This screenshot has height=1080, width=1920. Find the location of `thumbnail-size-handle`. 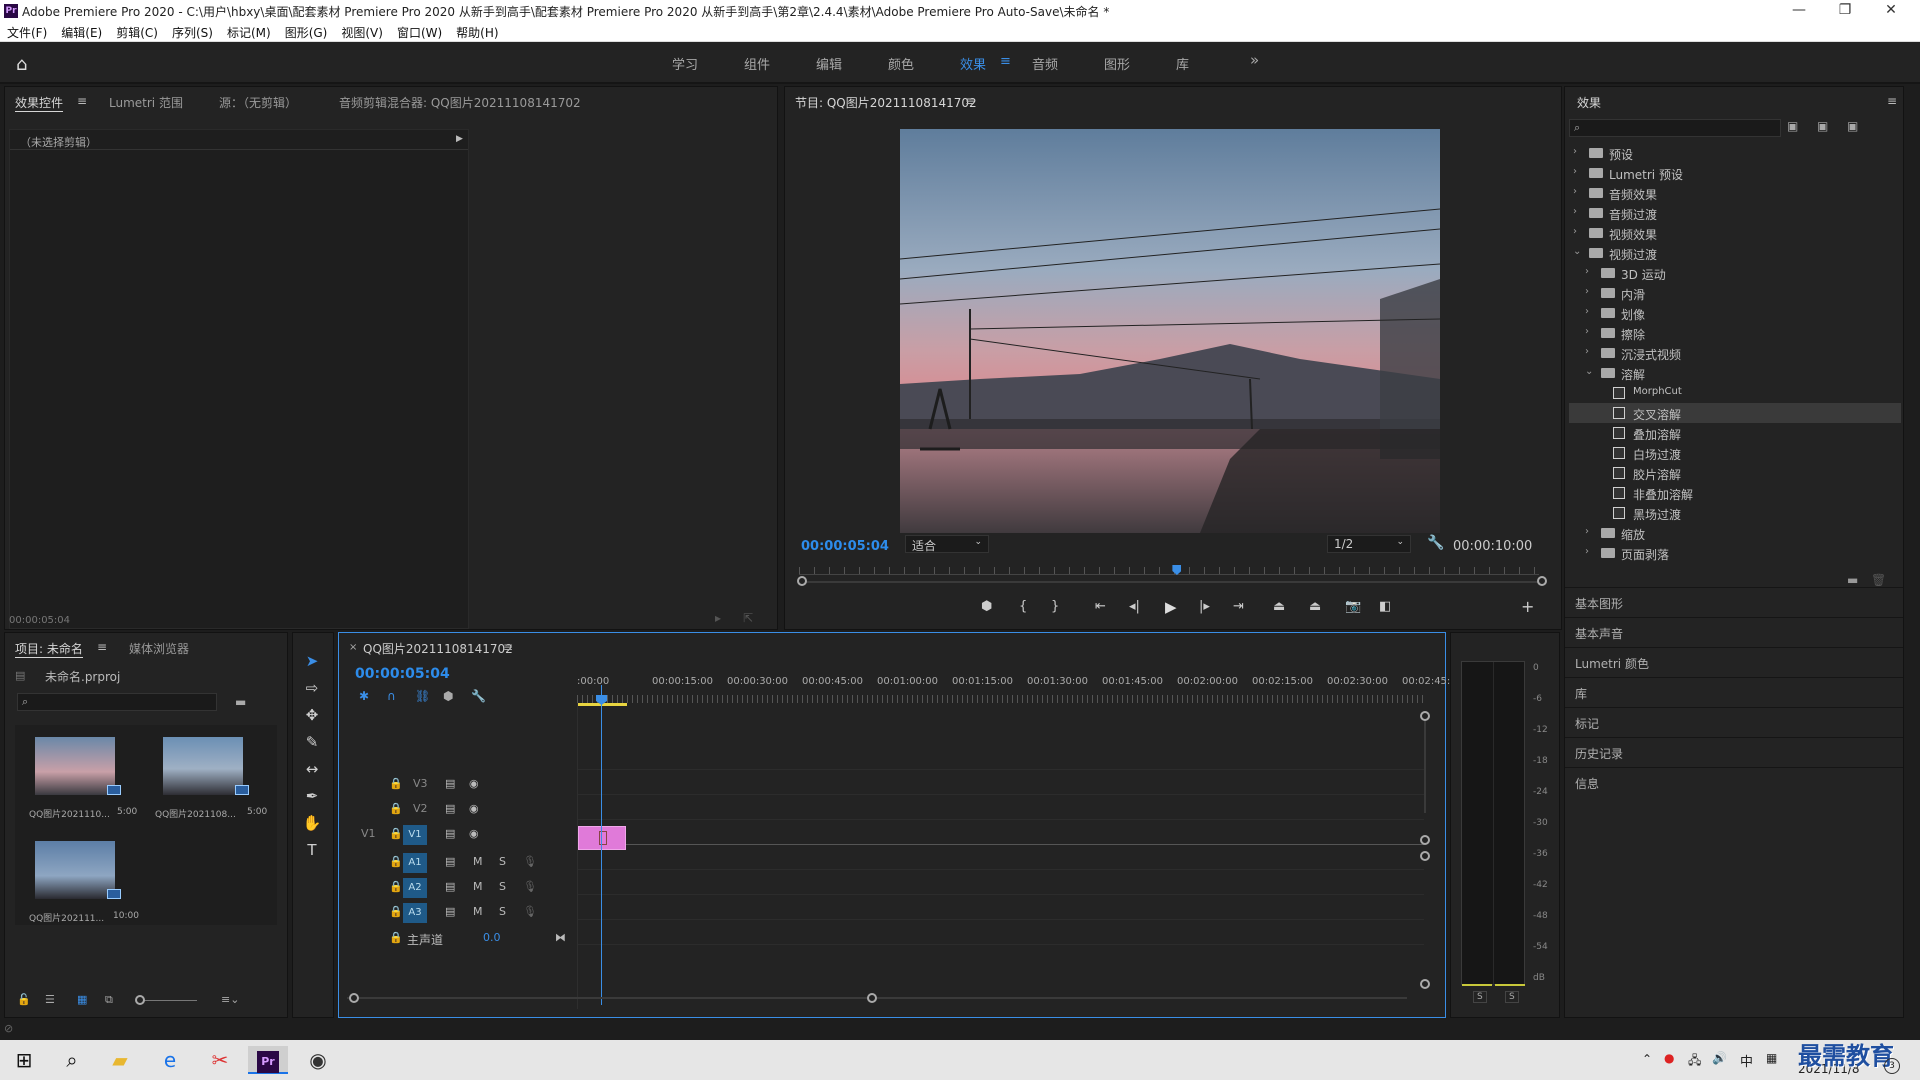

thumbnail-size-handle is located at coordinates (140, 1000).